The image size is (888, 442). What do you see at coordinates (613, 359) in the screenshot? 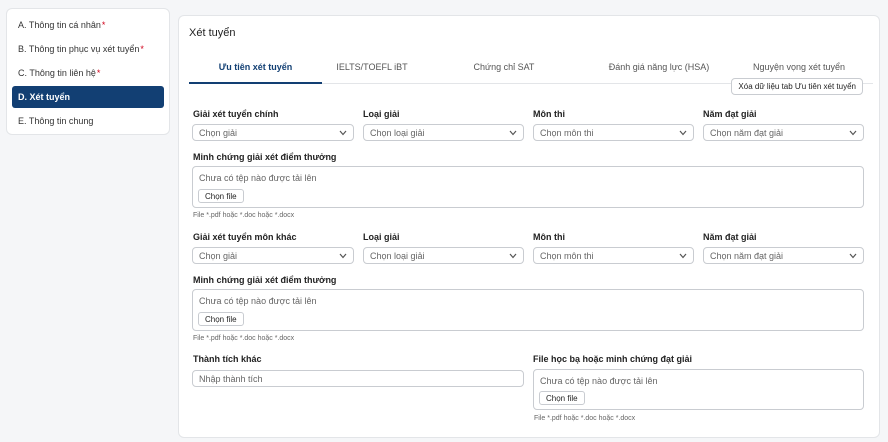
I see `transcript-label: File học bạ hoặc minh chứng đạt giải` at bounding box center [613, 359].